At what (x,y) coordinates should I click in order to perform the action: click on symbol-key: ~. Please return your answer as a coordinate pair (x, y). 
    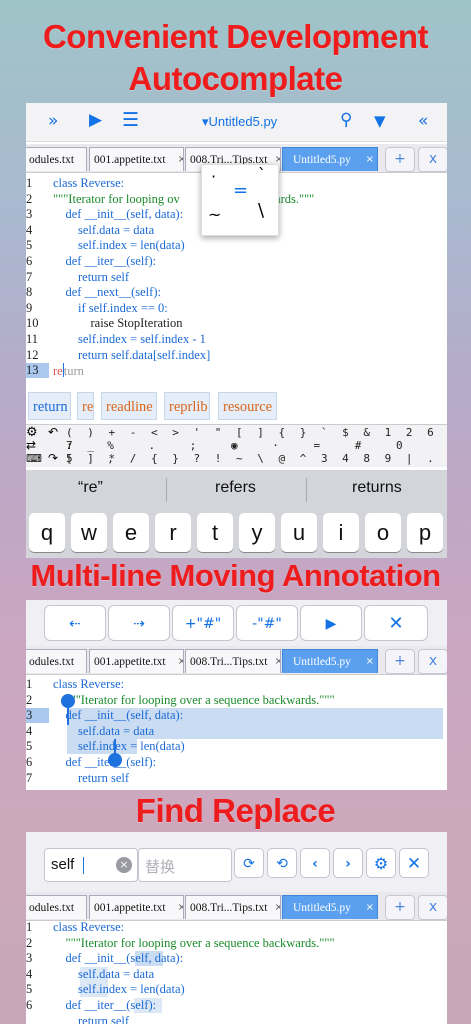
    Looking at the image, I should click on (214, 215).